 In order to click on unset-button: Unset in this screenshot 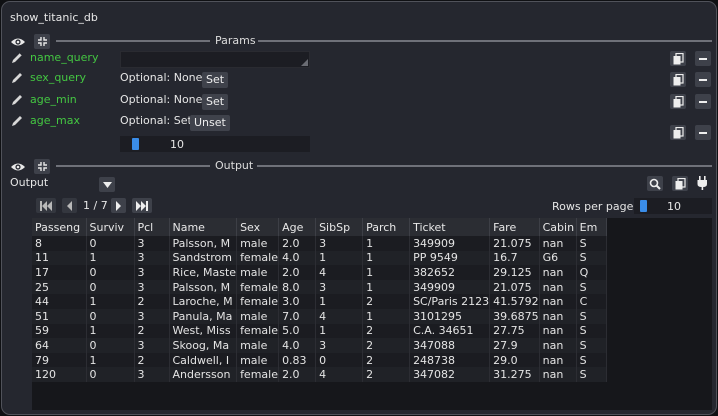, I will do `click(210, 123)`.